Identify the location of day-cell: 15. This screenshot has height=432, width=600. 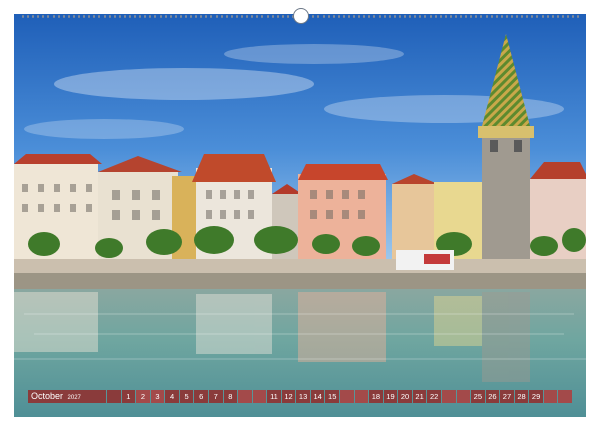
(332, 396).